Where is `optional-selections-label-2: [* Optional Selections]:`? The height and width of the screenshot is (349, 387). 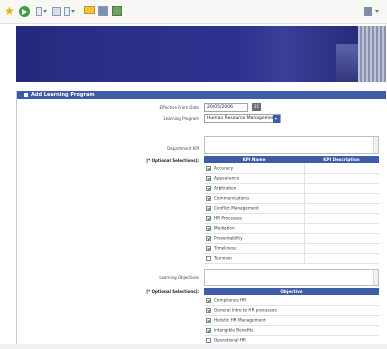
optional-selections-label-2: [* Optional Selections]: is located at coordinates (172, 291).